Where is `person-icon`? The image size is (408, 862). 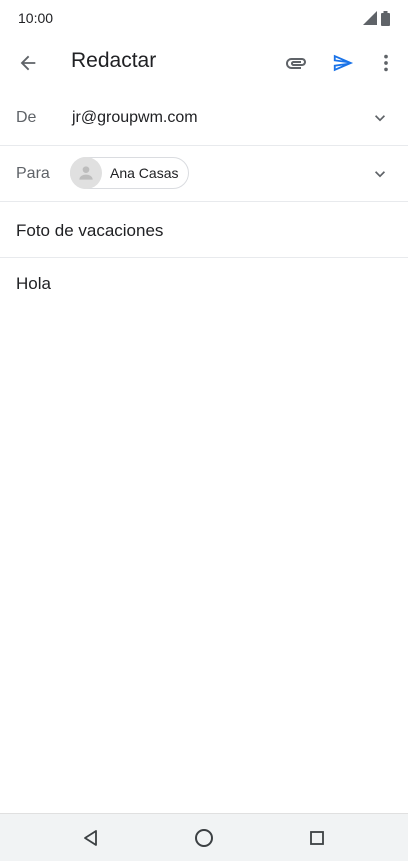
person-icon is located at coordinates (86, 173).